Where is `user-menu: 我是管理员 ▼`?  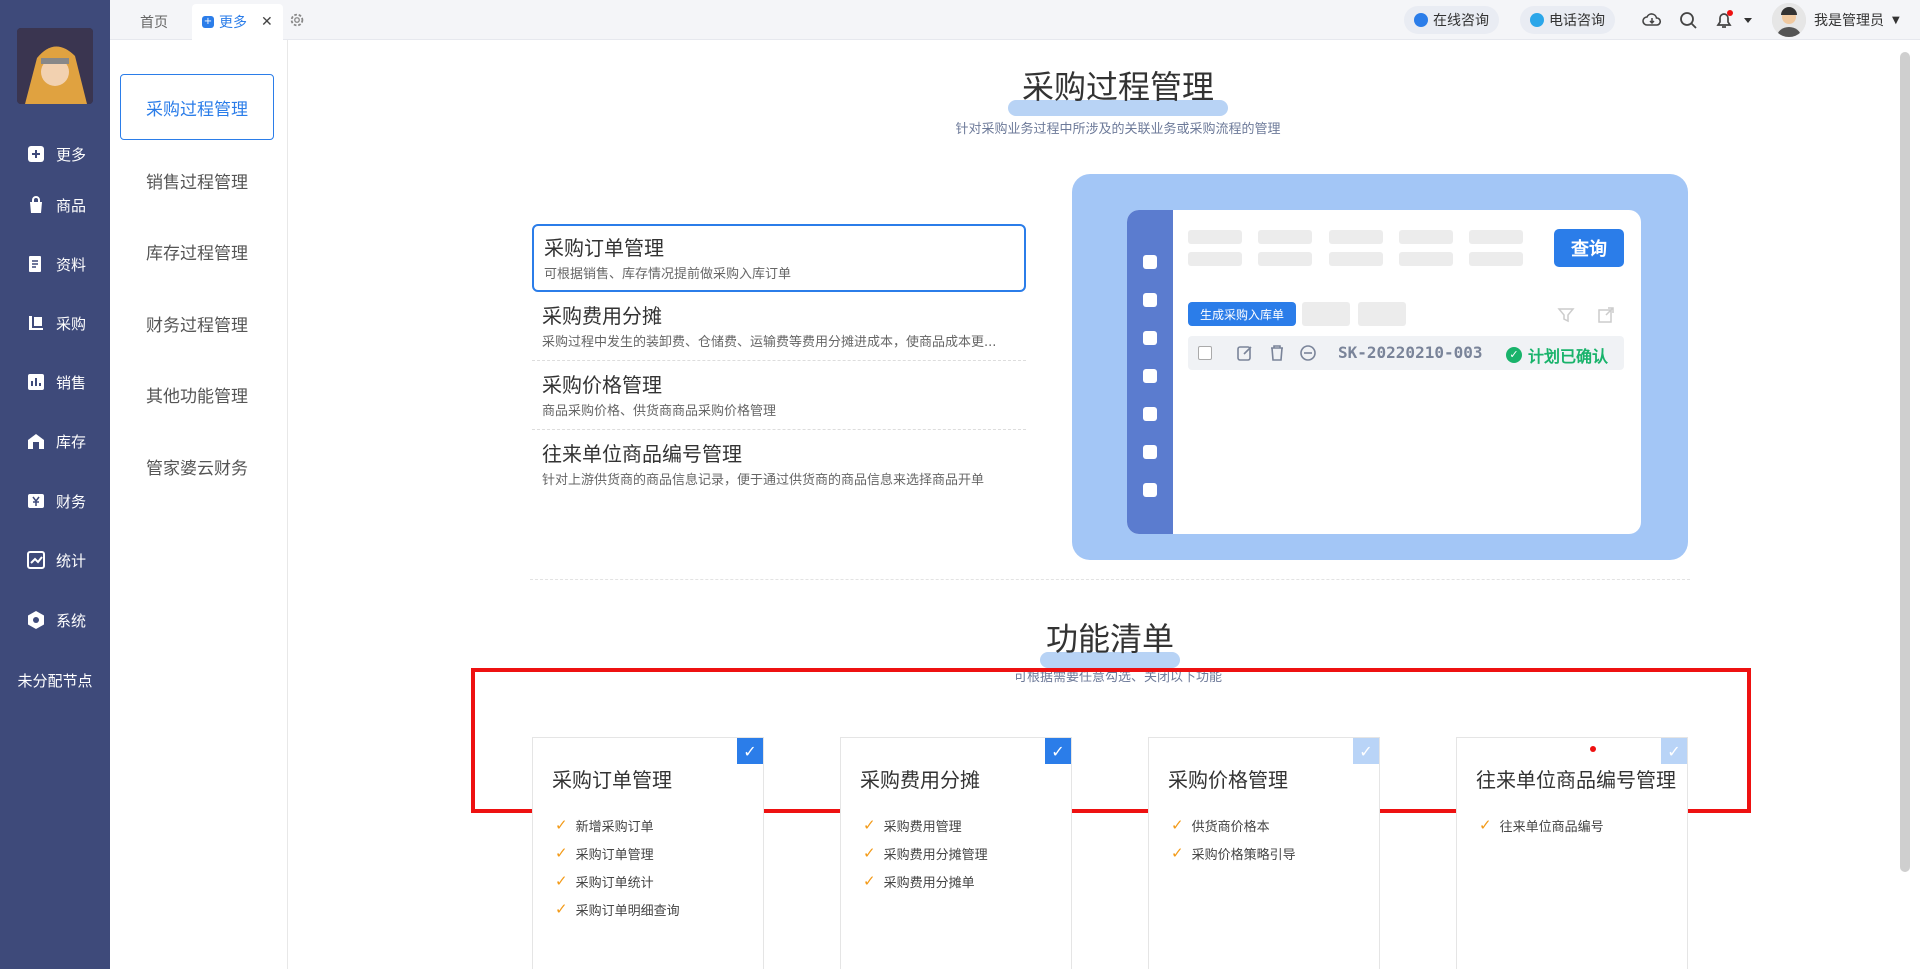 user-menu: 我是管理员 ▼ is located at coordinates (1836, 20).